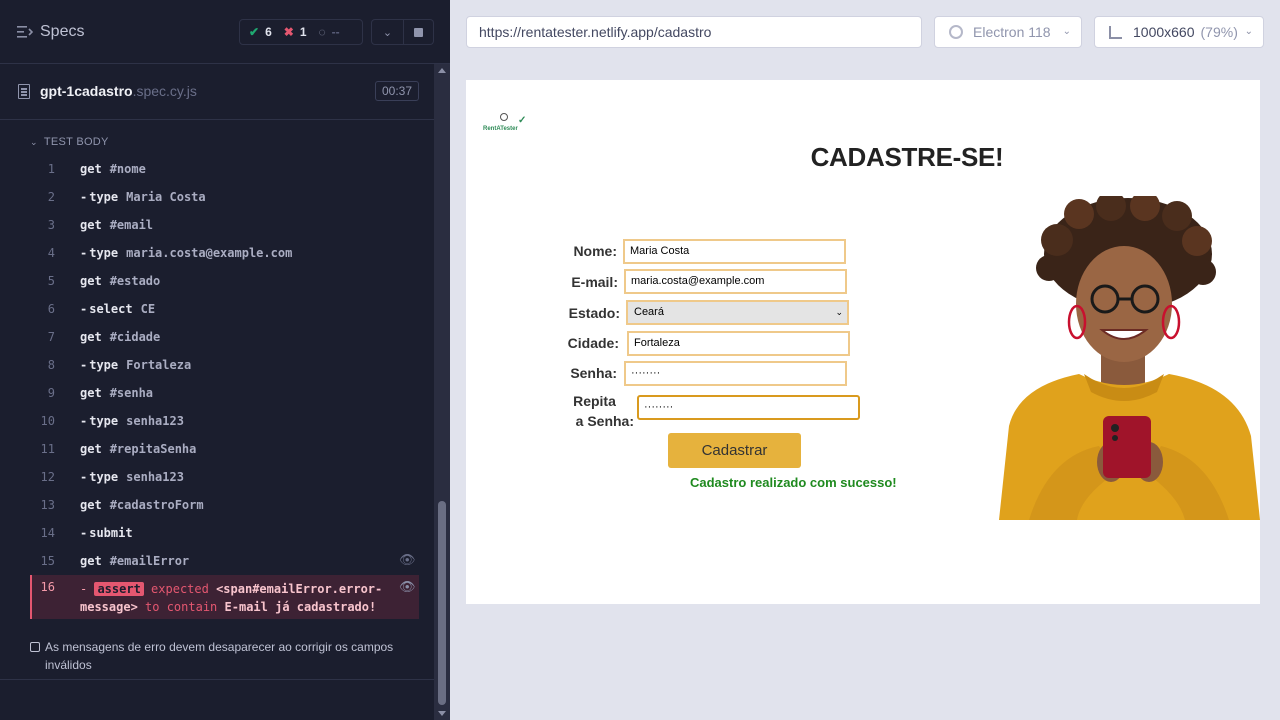  What do you see at coordinates (156, 505) in the screenshot?
I see `command-message: #cadastroForm` at bounding box center [156, 505].